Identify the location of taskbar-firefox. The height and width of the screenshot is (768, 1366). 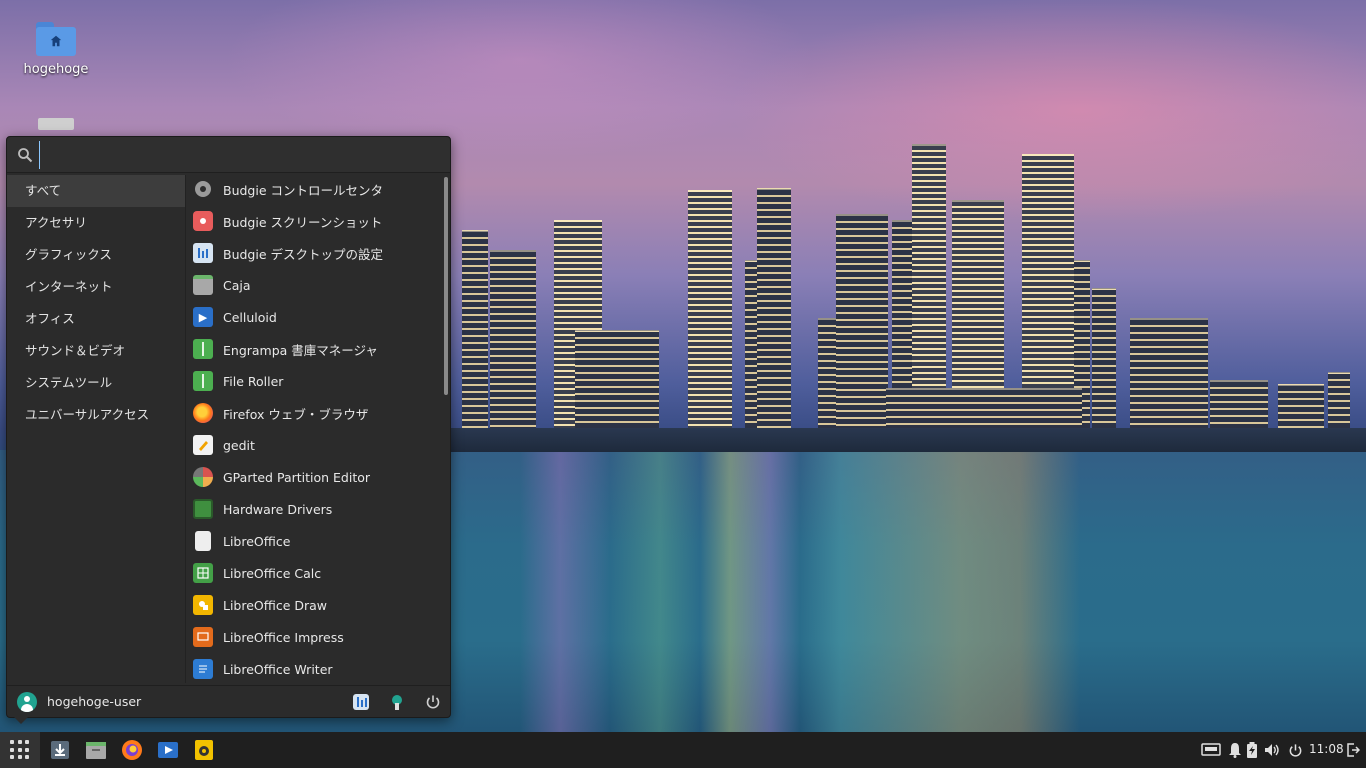
(132, 750).